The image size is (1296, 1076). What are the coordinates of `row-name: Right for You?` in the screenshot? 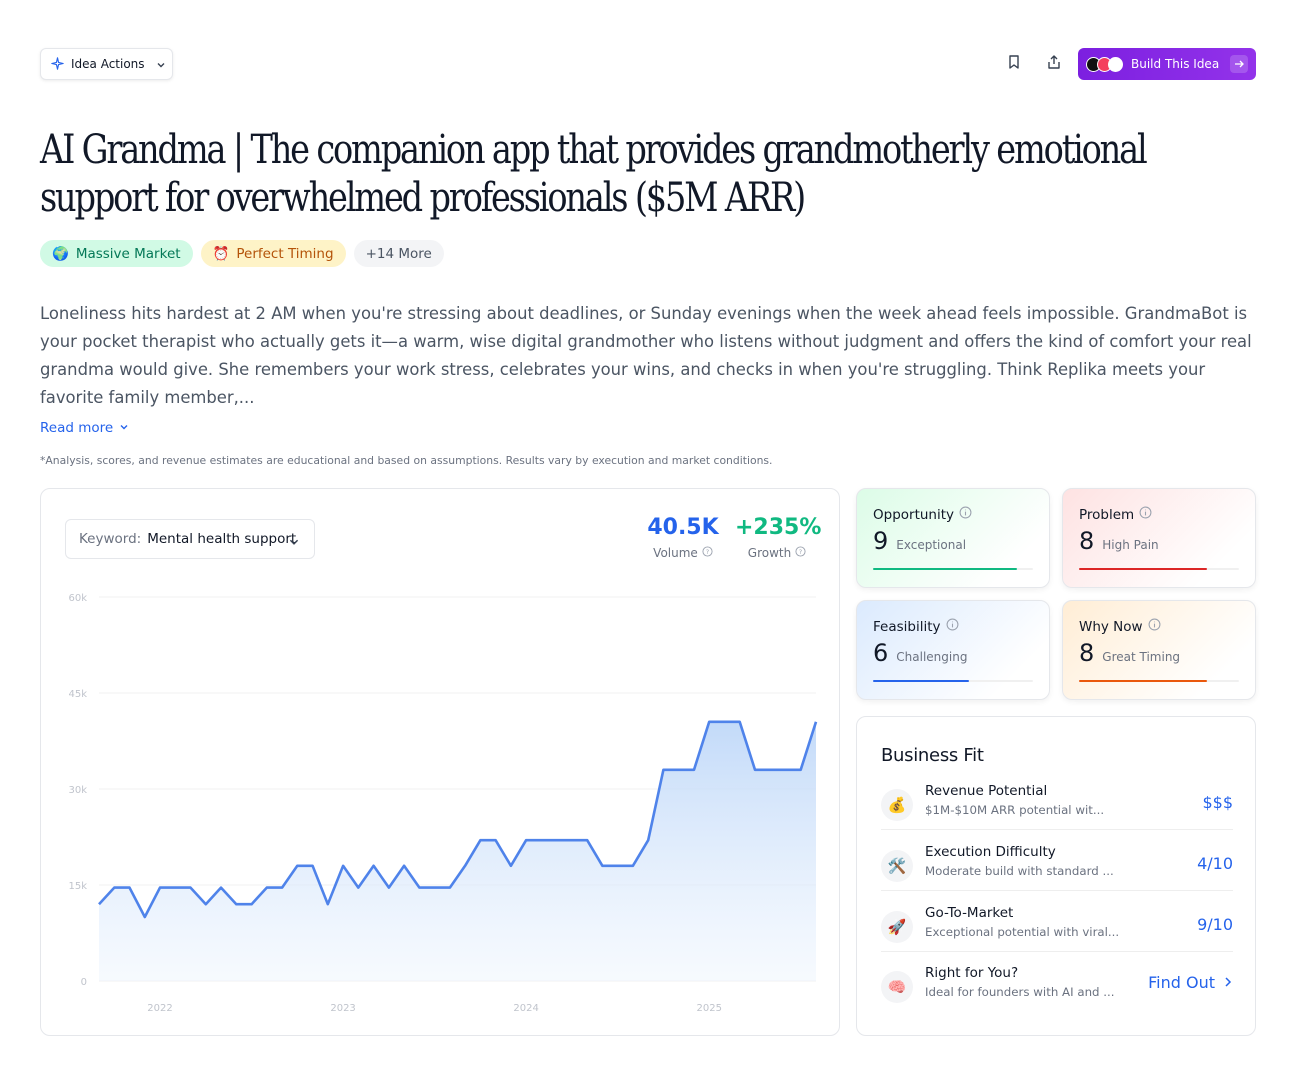 It's located at (972, 973).